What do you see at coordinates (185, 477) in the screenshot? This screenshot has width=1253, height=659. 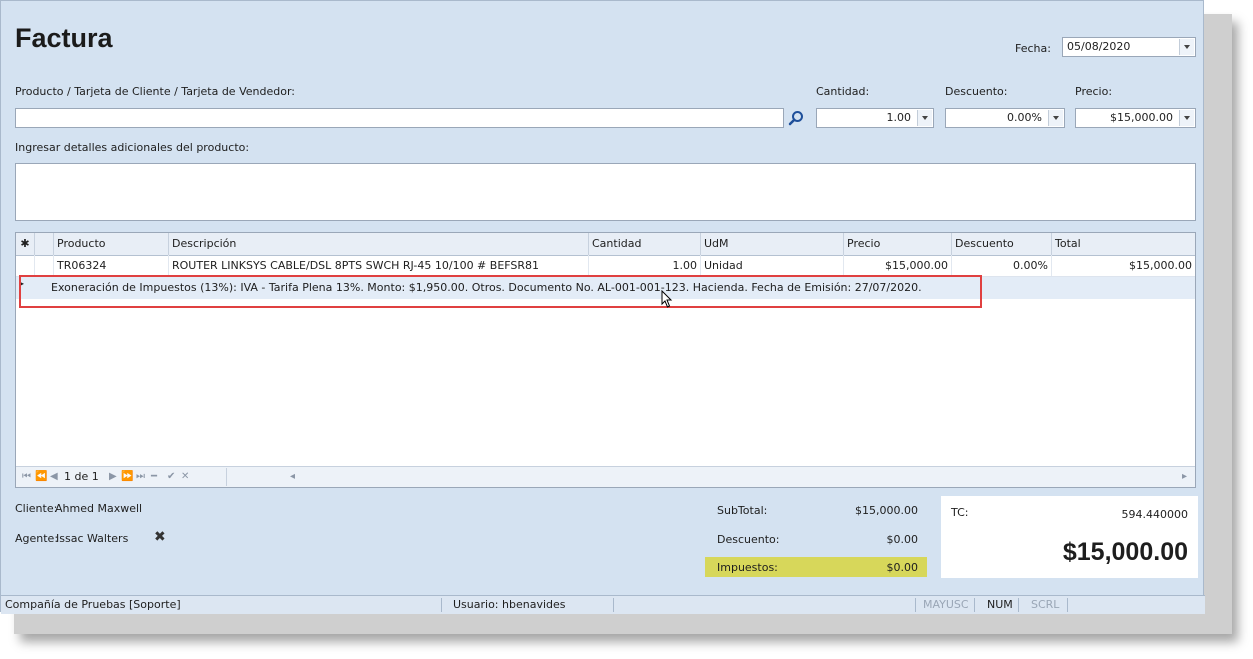 I see `cancel-icon: ✕` at bounding box center [185, 477].